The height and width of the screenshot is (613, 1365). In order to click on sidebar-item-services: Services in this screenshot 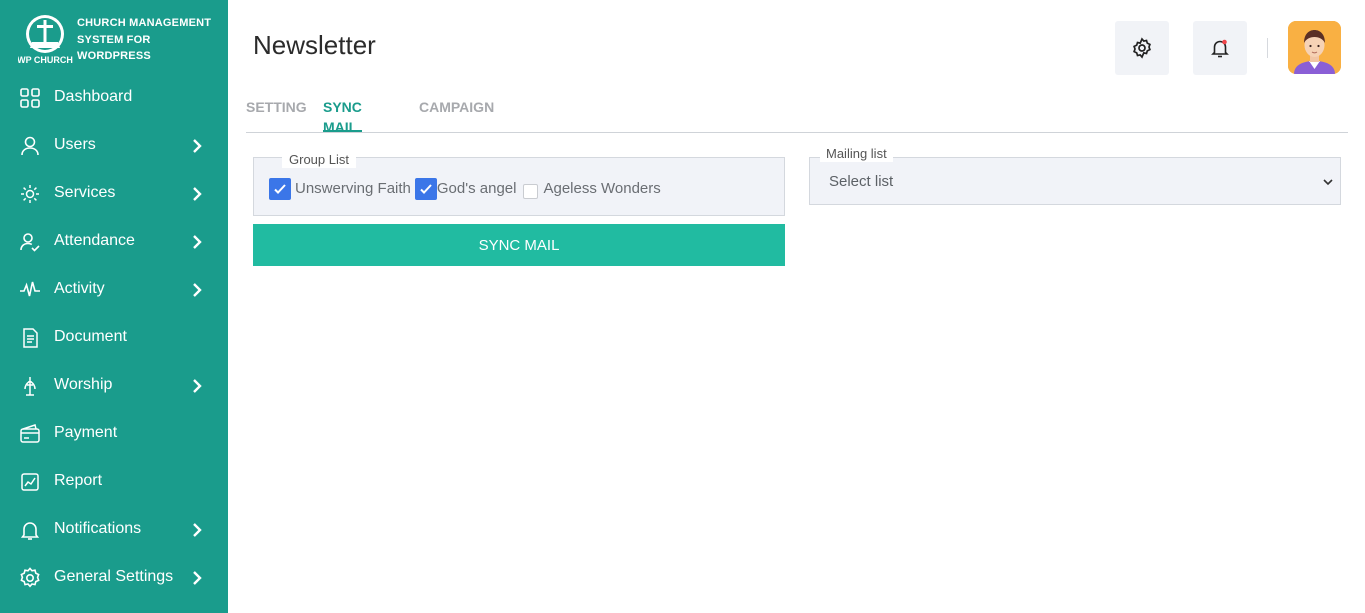, I will do `click(114, 194)`.